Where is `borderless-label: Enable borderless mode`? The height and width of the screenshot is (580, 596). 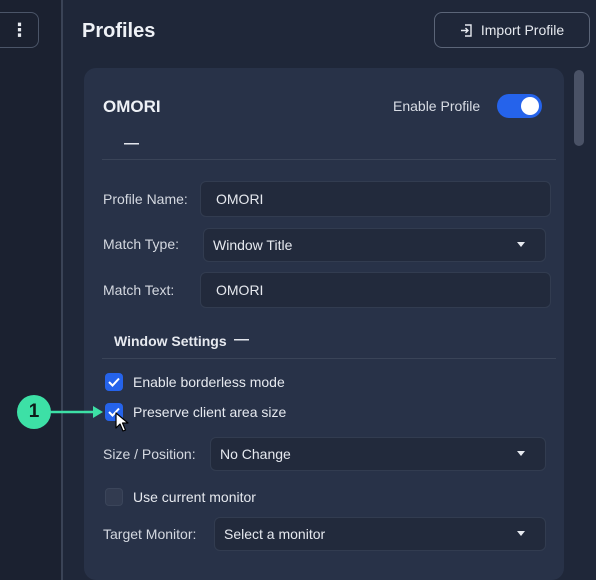 borderless-label: Enable borderless mode is located at coordinates (209, 382).